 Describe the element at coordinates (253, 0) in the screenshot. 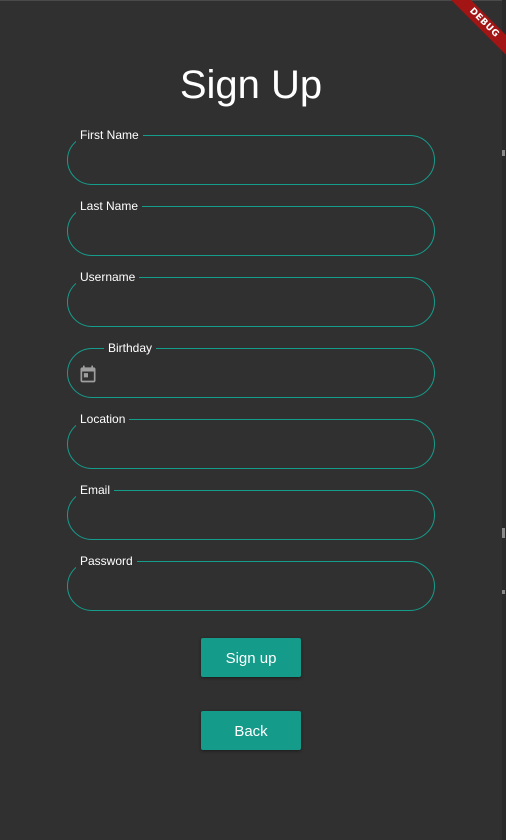

I see `top-divider` at that location.